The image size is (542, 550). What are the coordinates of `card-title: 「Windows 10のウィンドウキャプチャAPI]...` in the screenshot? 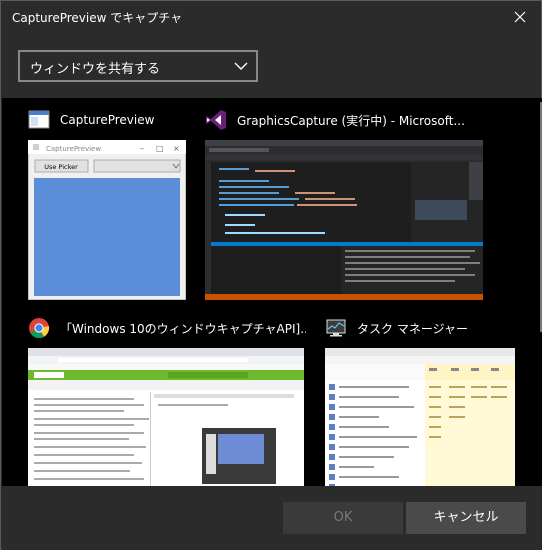 It's located at (183, 328).